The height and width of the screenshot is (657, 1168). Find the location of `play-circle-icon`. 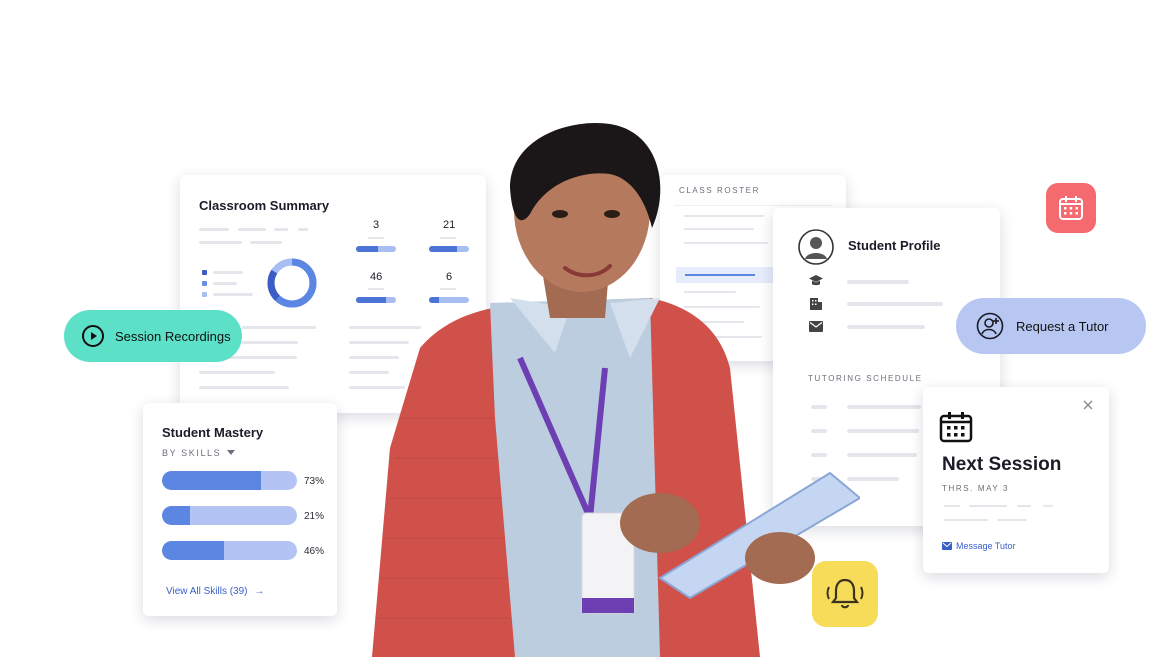

play-circle-icon is located at coordinates (93, 336).